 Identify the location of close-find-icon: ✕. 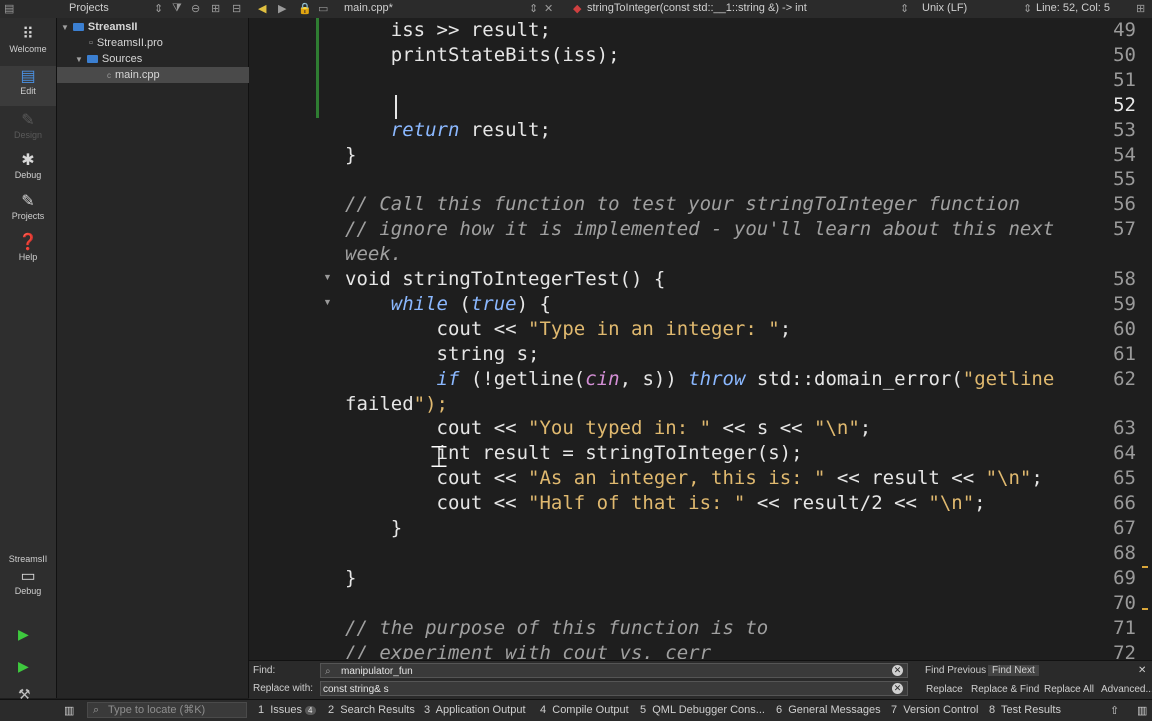
(1142, 670).